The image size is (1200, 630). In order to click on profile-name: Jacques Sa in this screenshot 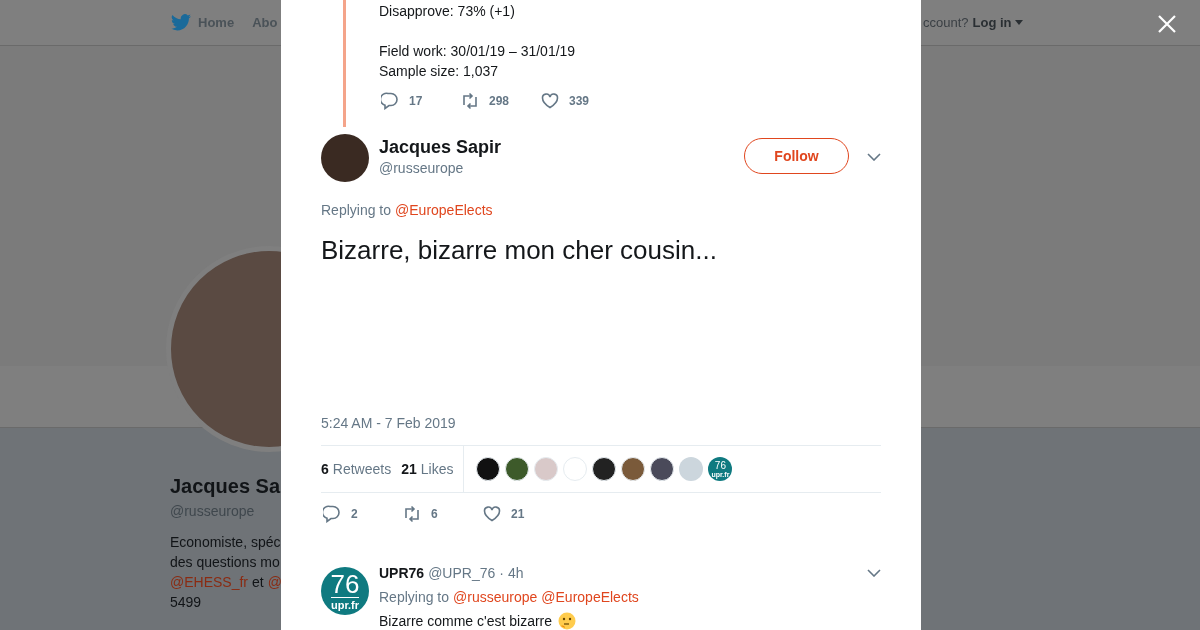, I will do `click(225, 486)`.